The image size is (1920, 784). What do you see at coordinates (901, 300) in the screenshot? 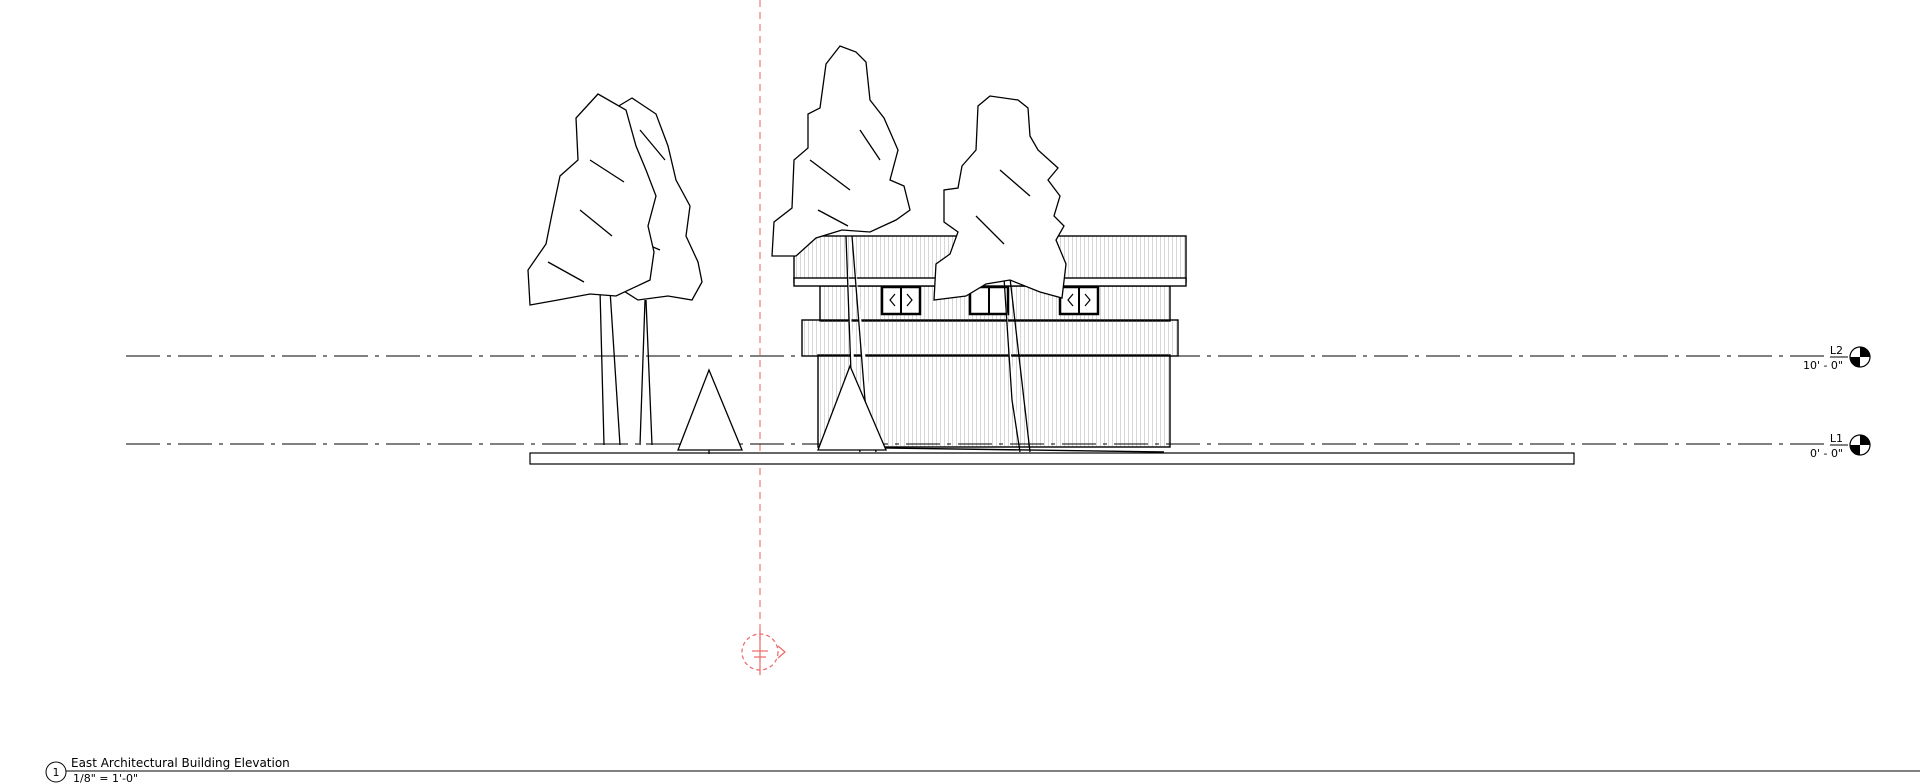
I see `window-left` at bounding box center [901, 300].